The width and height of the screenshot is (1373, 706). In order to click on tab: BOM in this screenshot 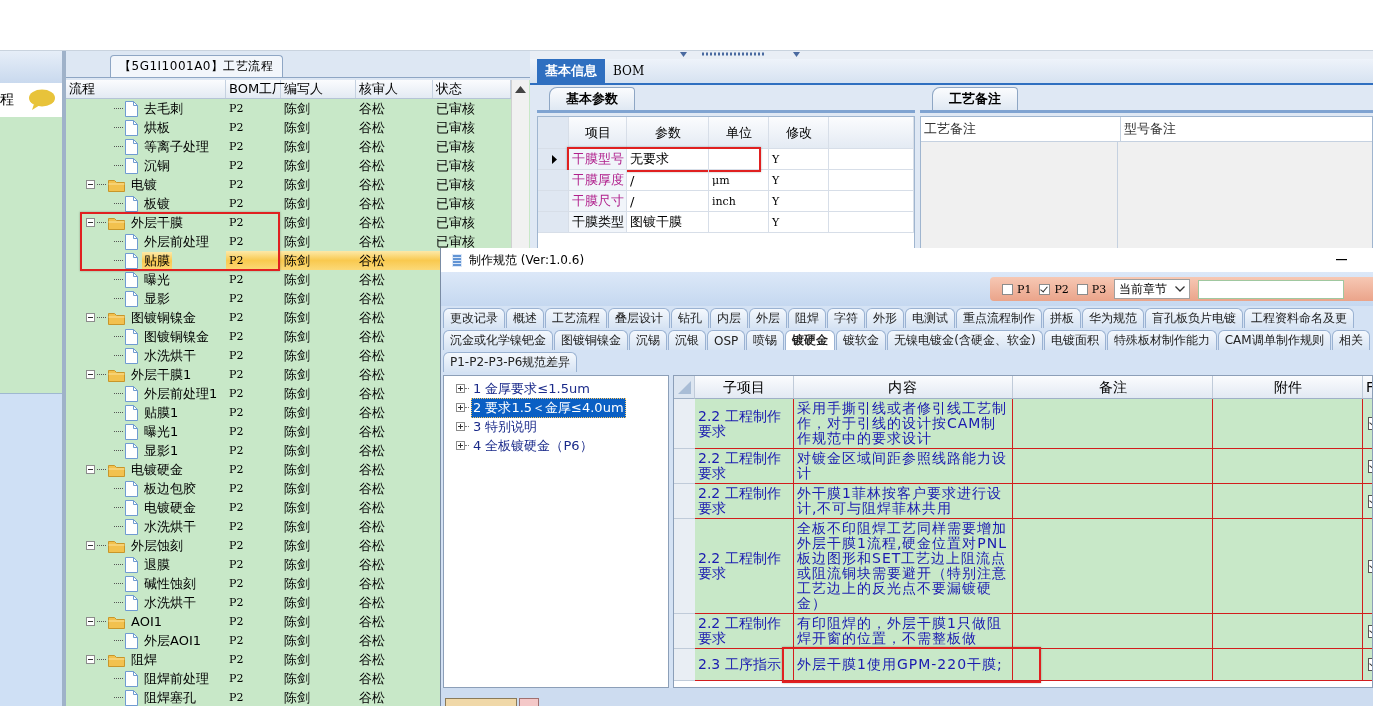, I will do `click(629, 71)`.